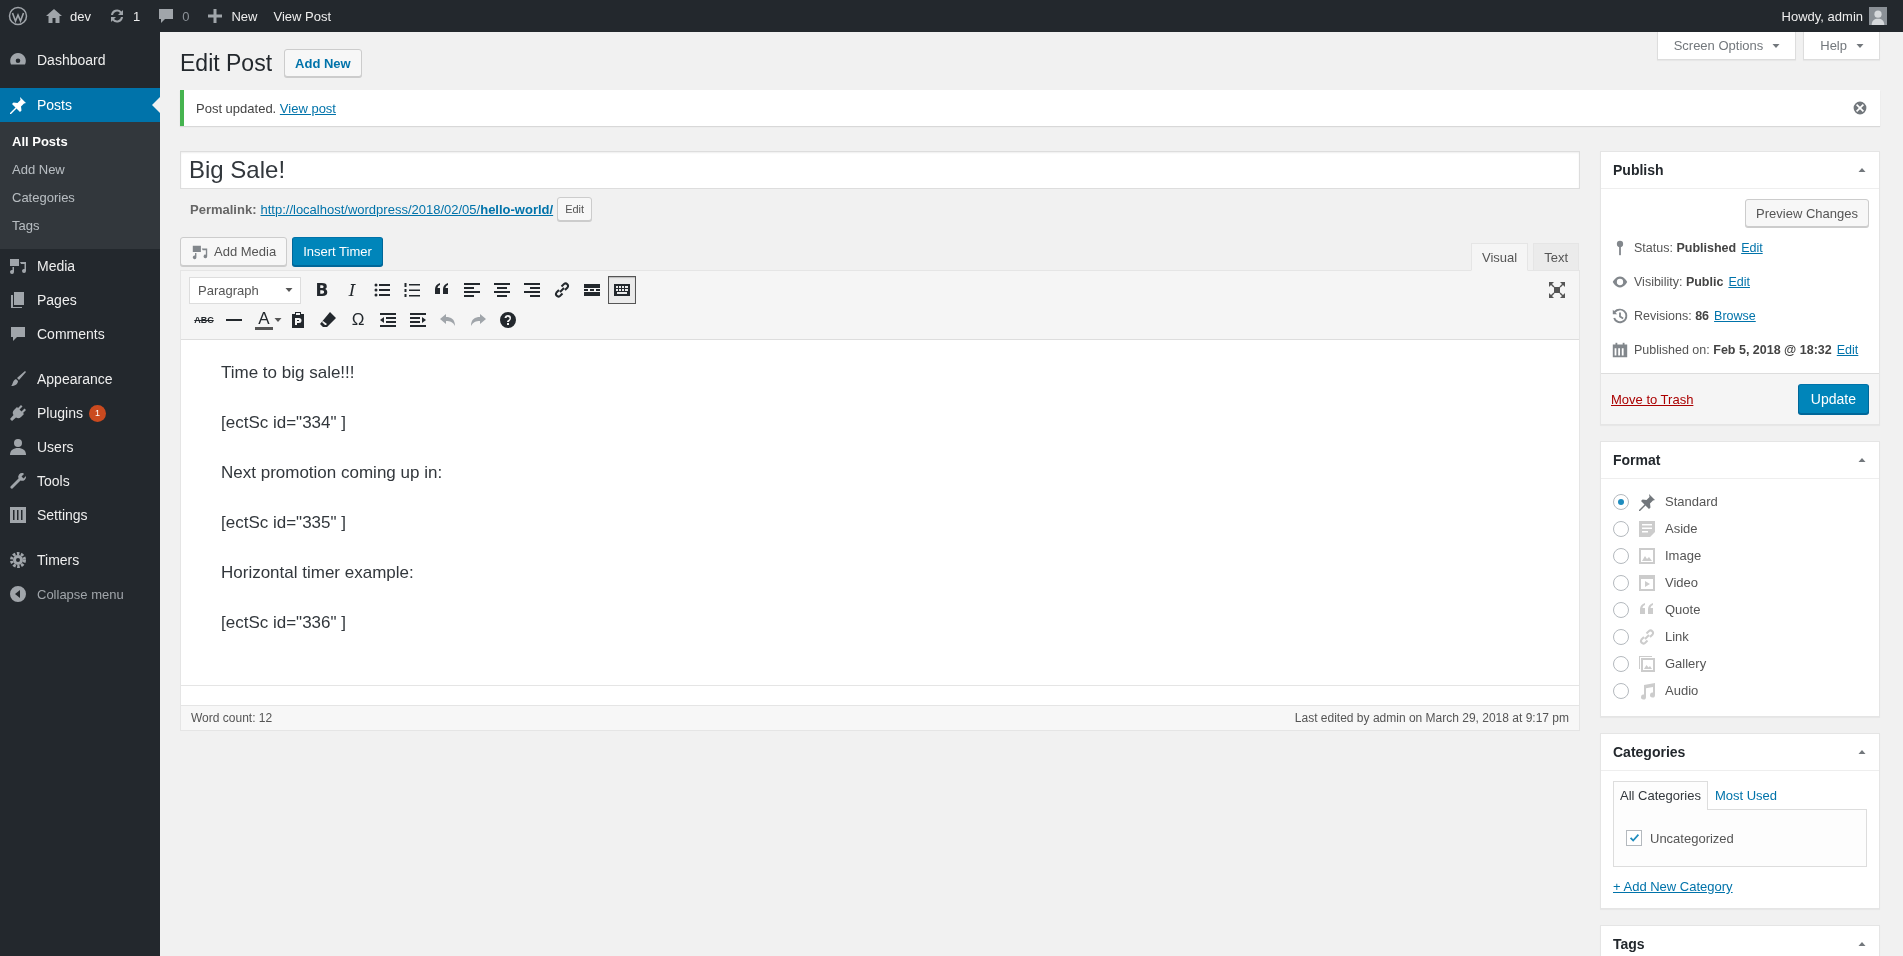  I want to click on sidebar-item: Dashboard, so click(80, 60).